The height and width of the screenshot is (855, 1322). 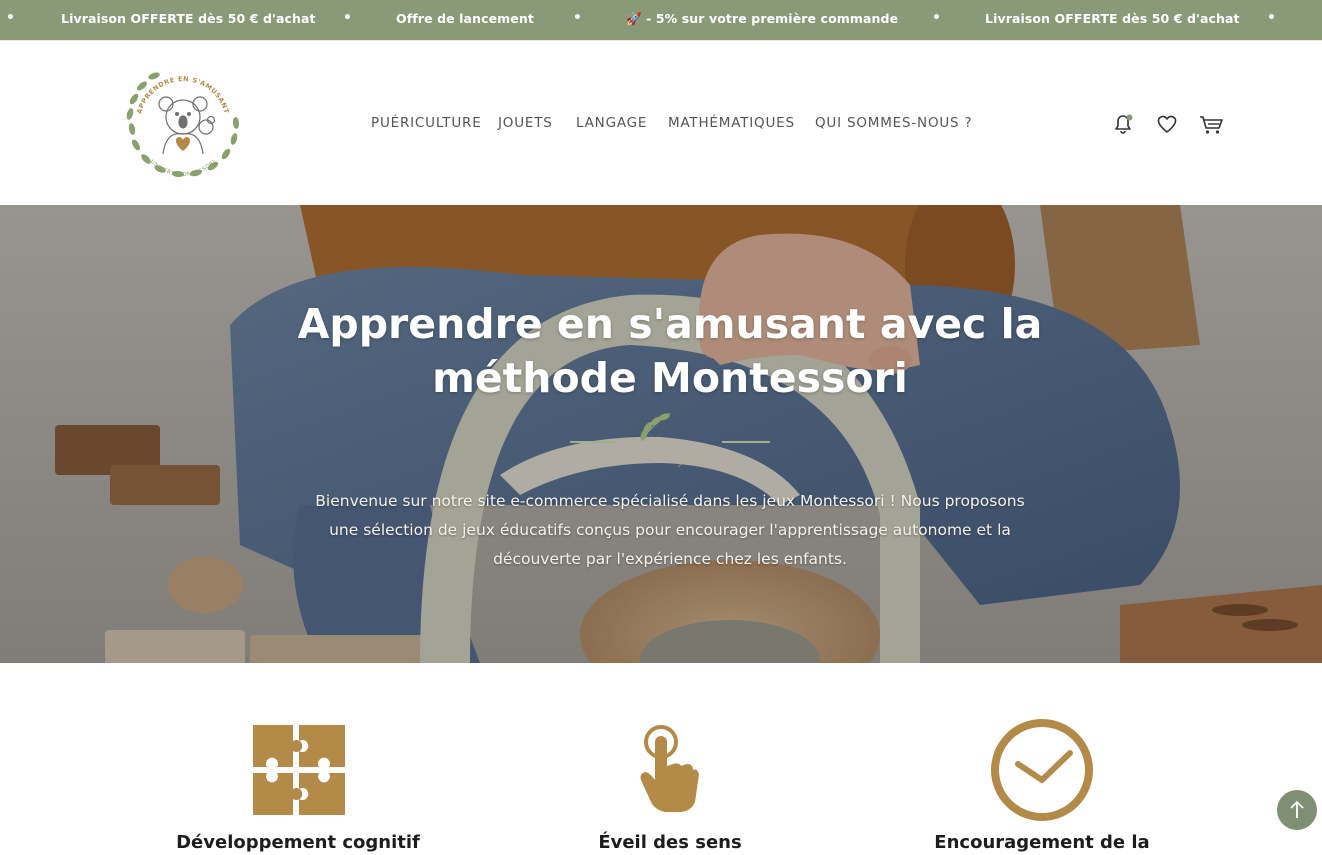 What do you see at coordinates (1123, 124) in the screenshot?
I see `bell-icon` at bounding box center [1123, 124].